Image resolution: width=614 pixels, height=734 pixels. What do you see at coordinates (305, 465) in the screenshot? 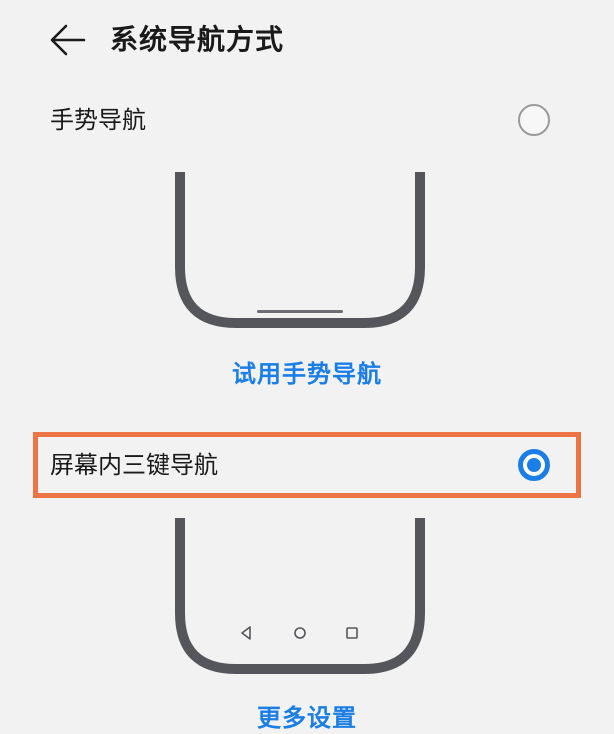
I see `option-three-key-navigation: 屏幕内三键导航` at bounding box center [305, 465].